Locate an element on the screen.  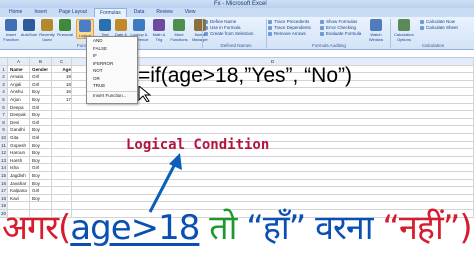
cell-c15 is located at coordinates (62, 176).